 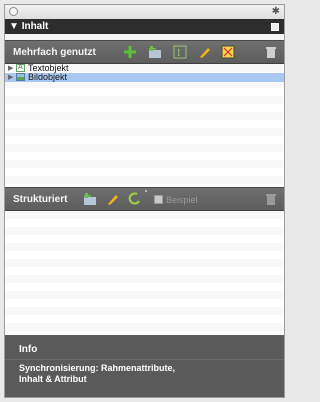 I want to click on add-icon, so click(x=130, y=52).